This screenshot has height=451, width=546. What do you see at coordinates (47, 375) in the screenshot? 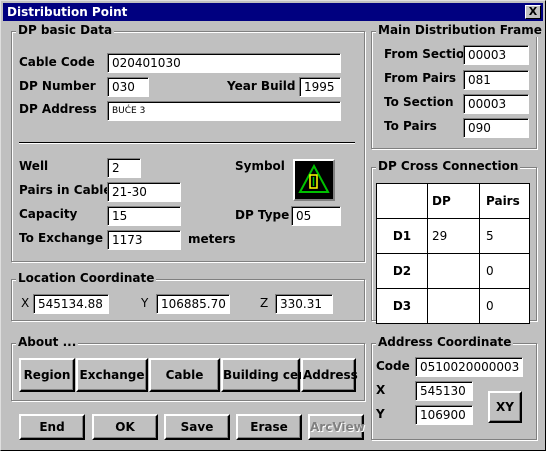
I see `region-button: Region` at bounding box center [47, 375].